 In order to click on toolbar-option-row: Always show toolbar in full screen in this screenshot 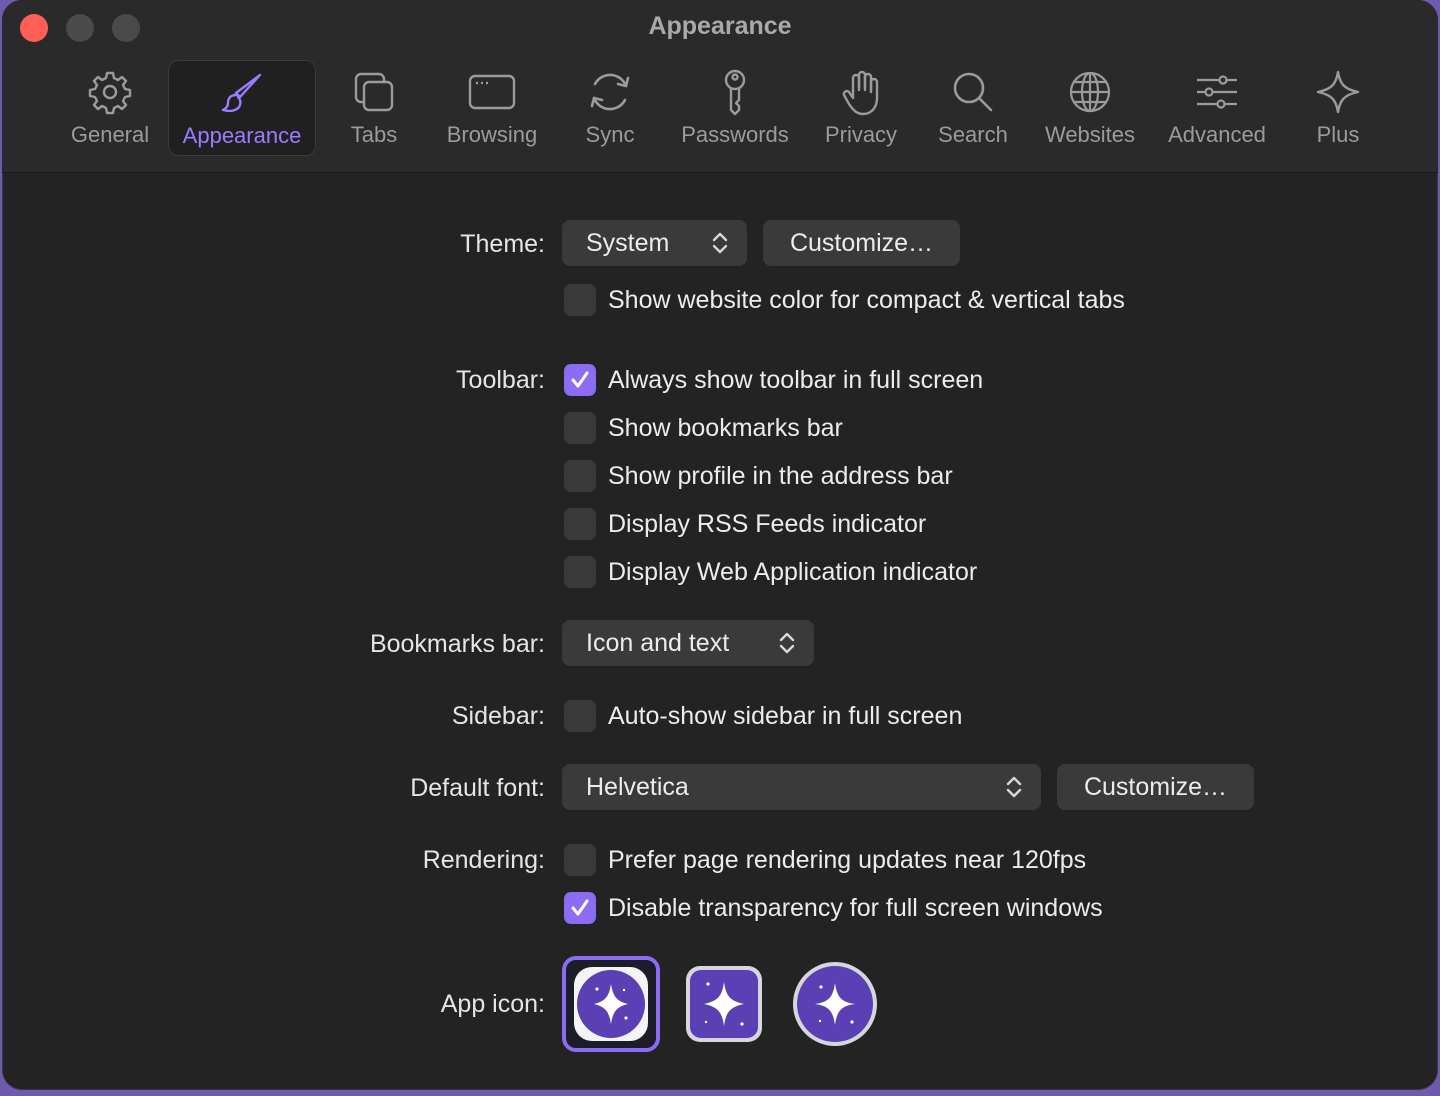, I will do `click(773, 380)`.